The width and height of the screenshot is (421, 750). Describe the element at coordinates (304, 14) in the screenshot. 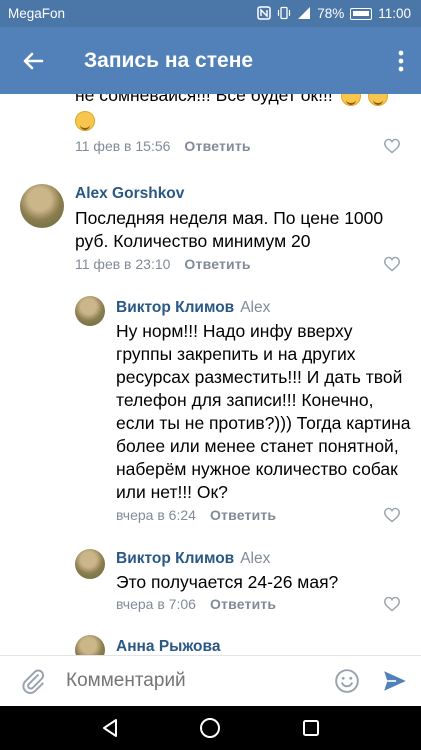

I see `signal-icon` at that location.